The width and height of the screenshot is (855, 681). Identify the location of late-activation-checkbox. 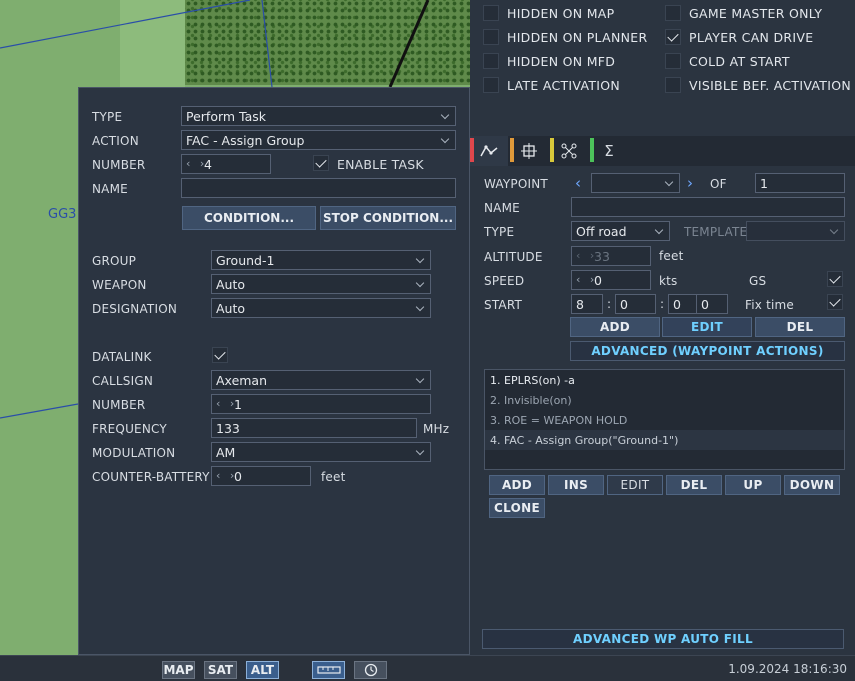
(491, 85).